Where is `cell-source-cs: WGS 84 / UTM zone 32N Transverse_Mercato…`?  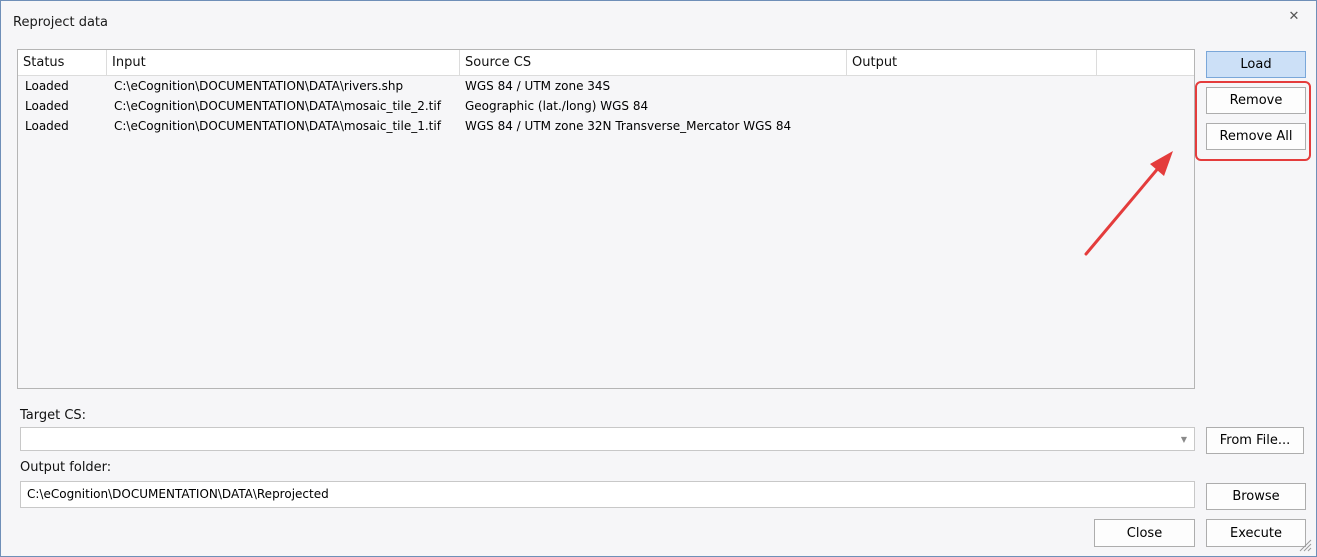 cell-source-cs: WGS 84 / UTM zone 32N Transverse_Mercato… is located at coordinates (628, 126).